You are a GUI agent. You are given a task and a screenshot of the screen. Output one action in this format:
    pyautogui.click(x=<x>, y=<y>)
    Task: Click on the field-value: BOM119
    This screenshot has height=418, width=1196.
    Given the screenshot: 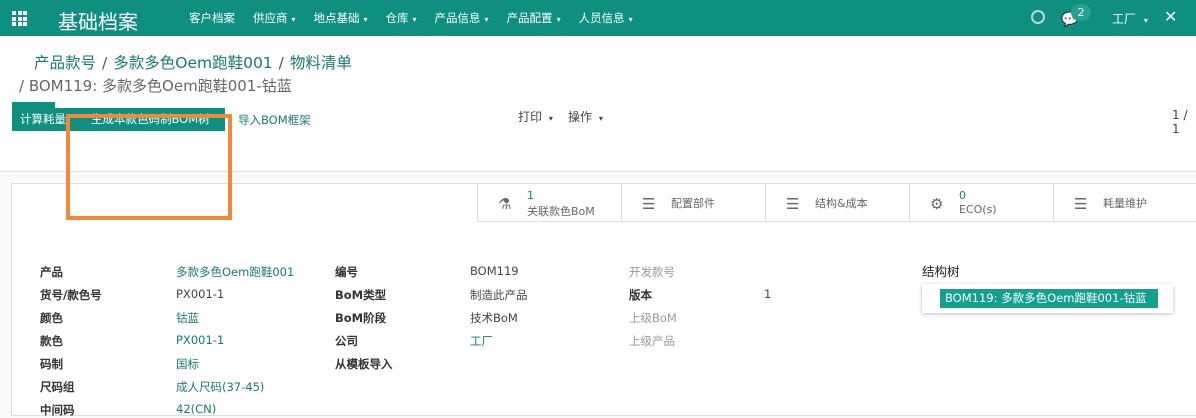 What is the action you would take?
    pyautogui.click(x=494, y=271)
    